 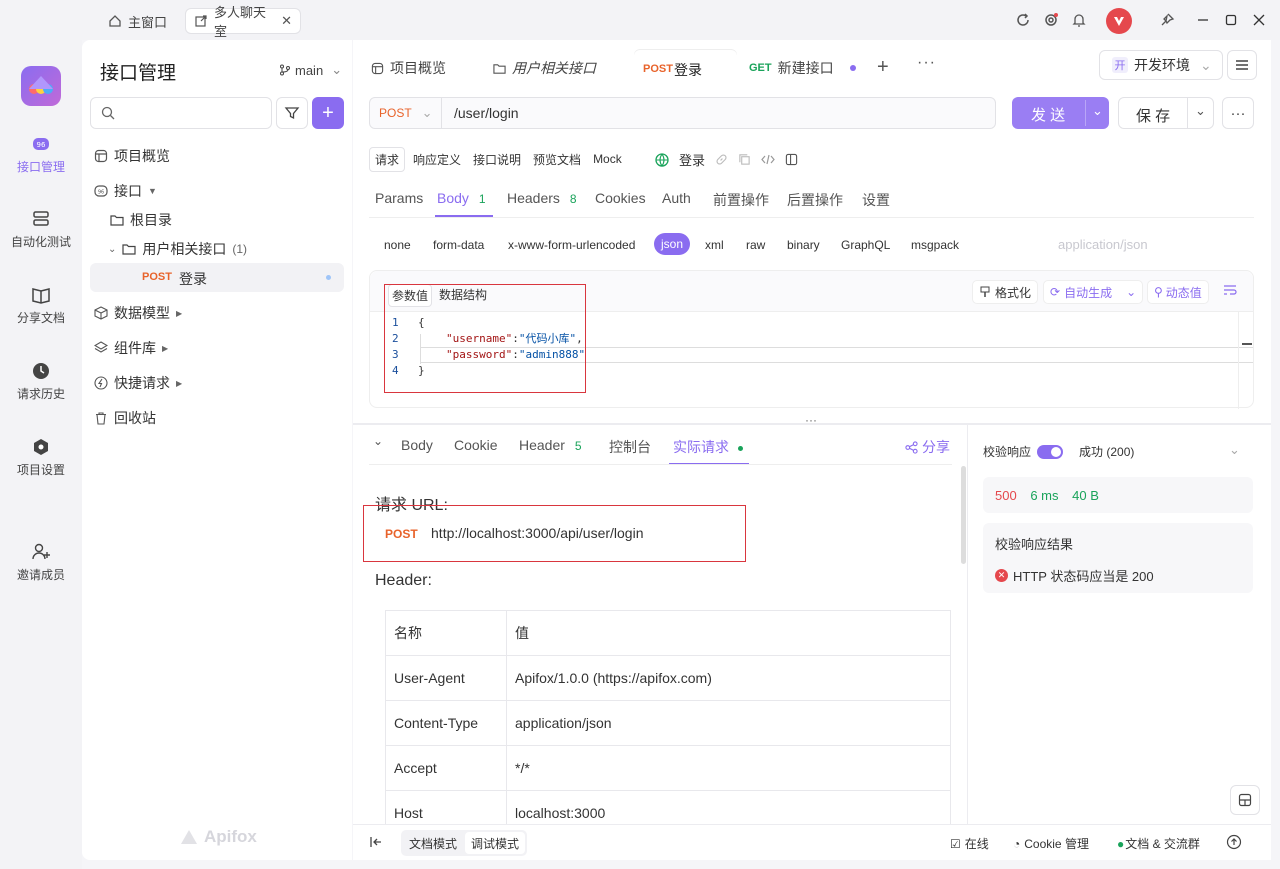 I want to click on response-scrollbar, so click(x=963, y=515).